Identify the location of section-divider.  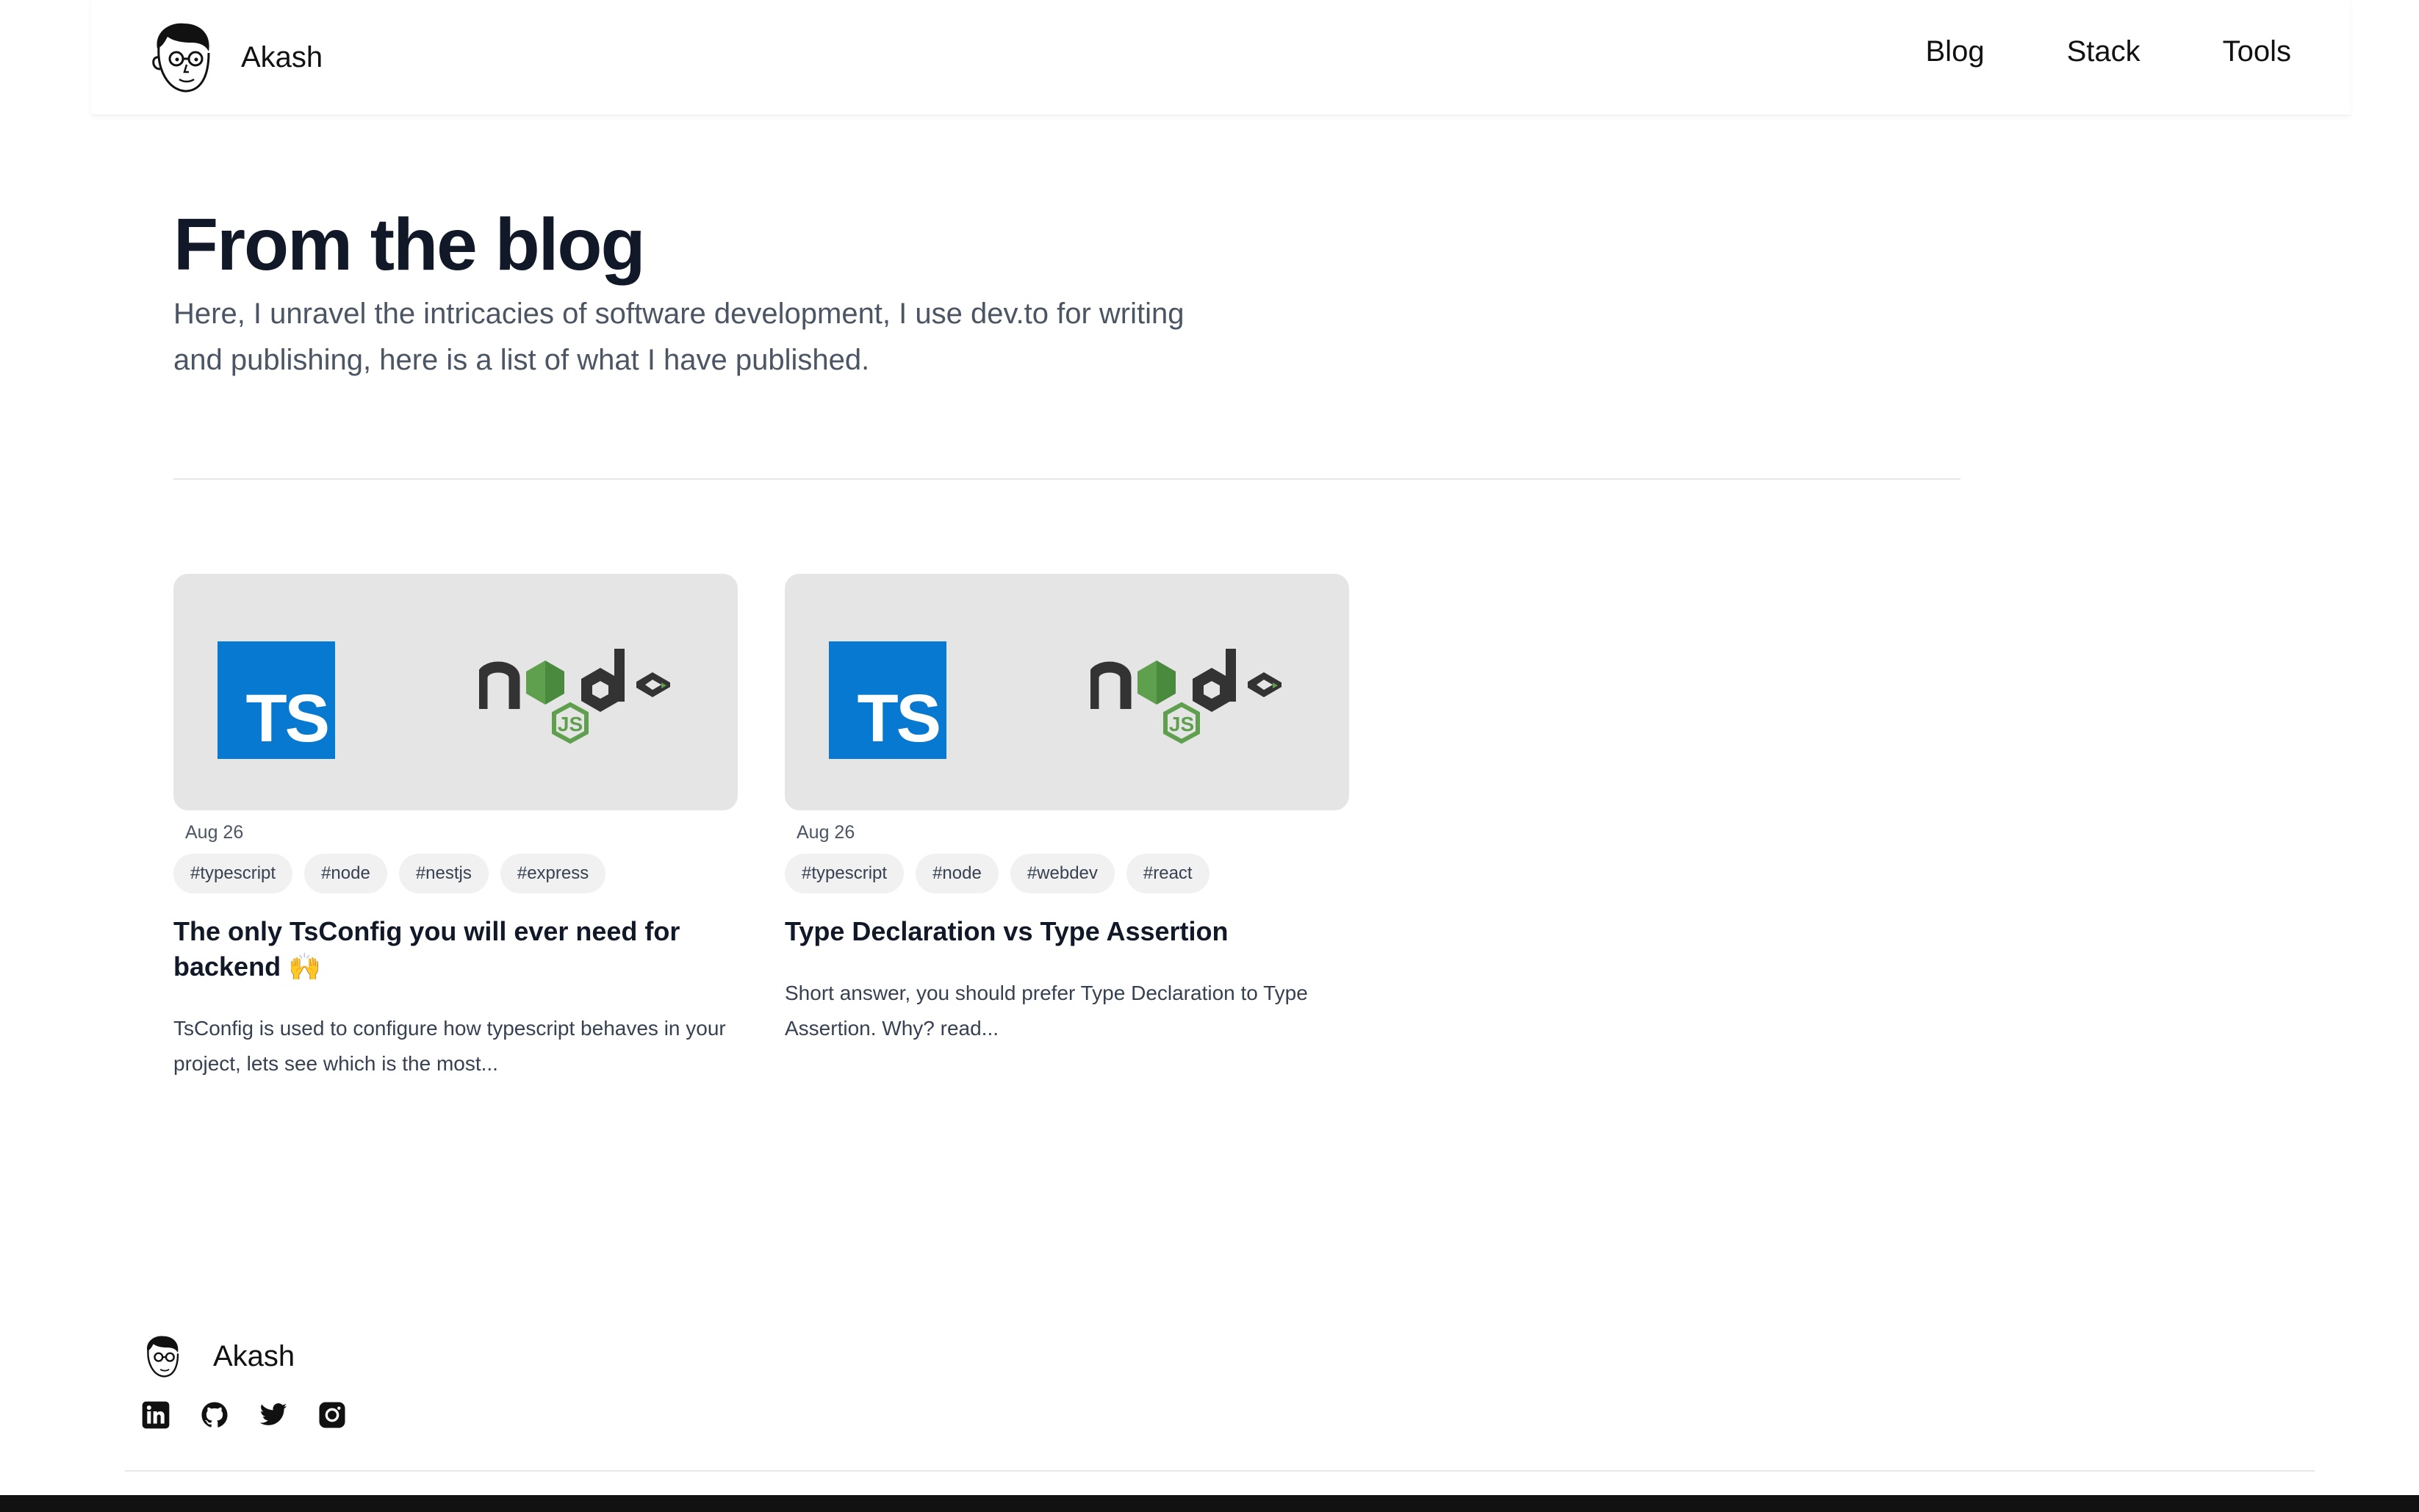
(1066, 479).